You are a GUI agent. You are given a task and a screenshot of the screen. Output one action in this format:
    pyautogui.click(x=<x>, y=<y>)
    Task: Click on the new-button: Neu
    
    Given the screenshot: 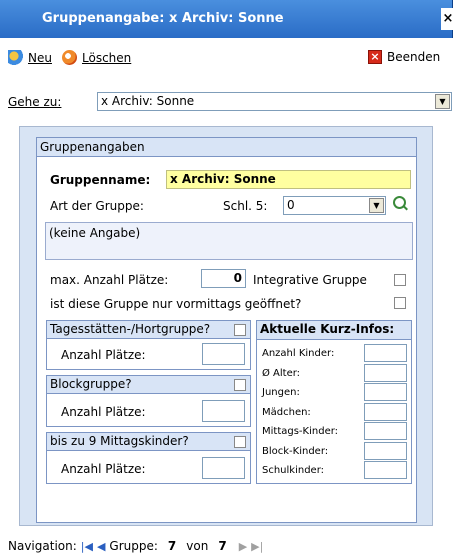 What is the action you would take?
    pyautogui.click(x=30, y=57)
    